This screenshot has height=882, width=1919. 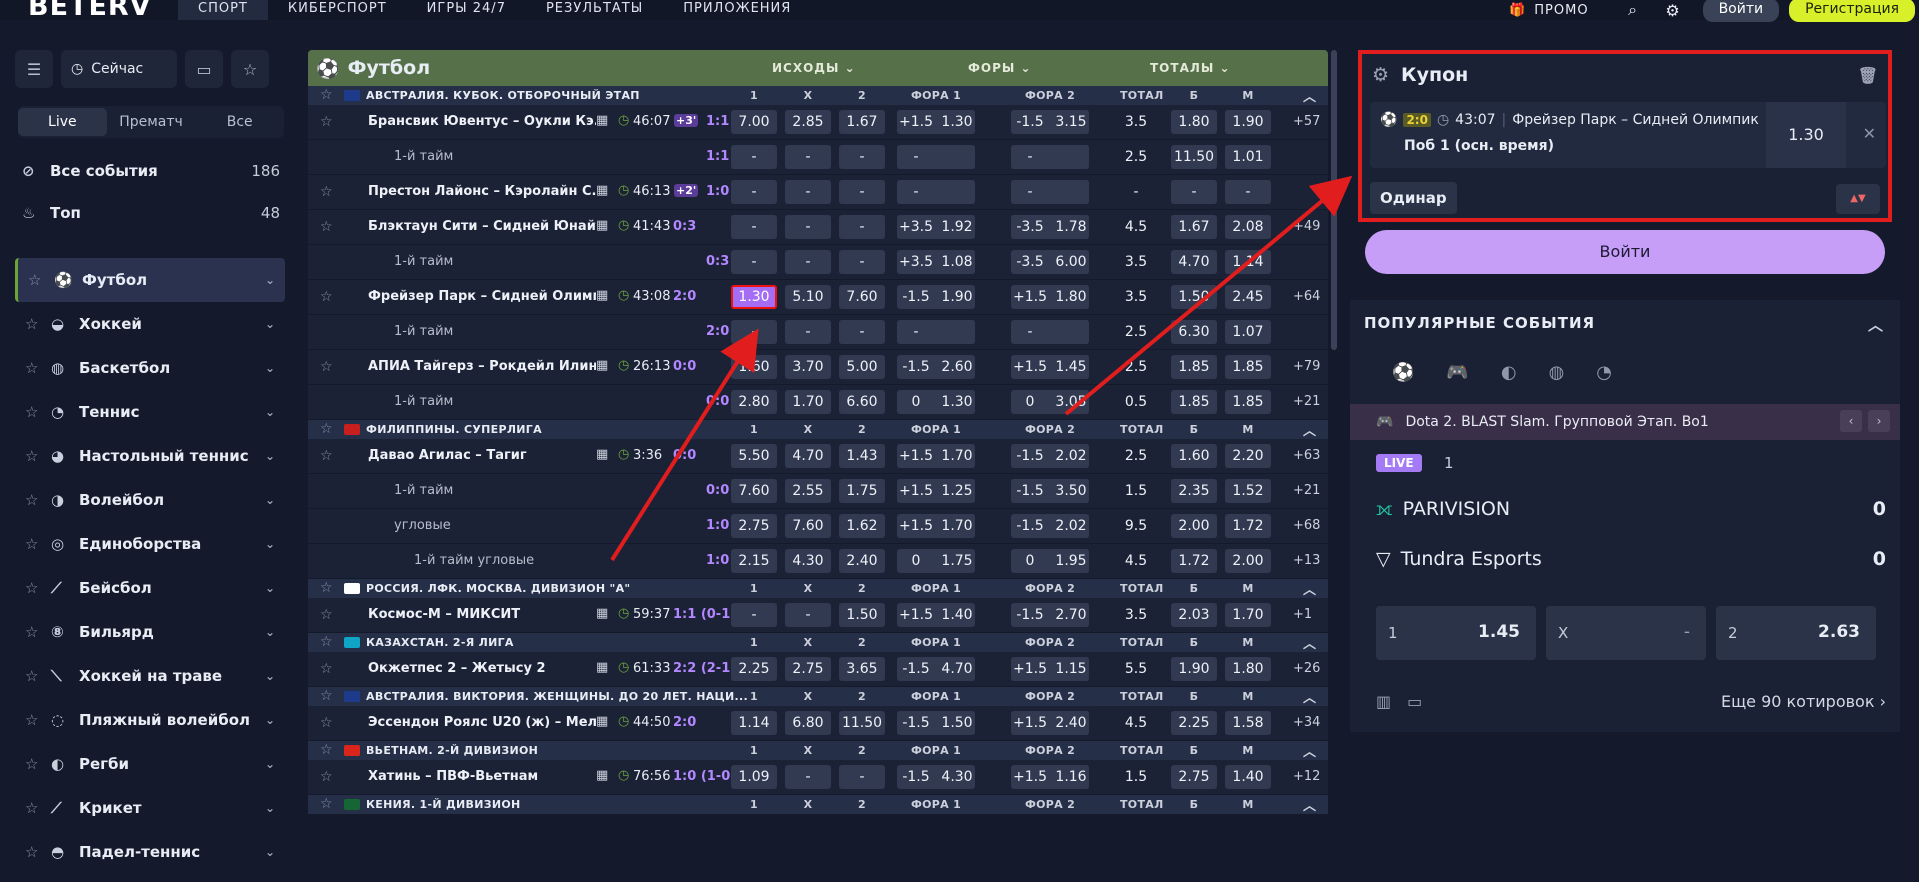 I want to click on all-events-item: ⊘ Все события 186, so click(x=151, y=171).